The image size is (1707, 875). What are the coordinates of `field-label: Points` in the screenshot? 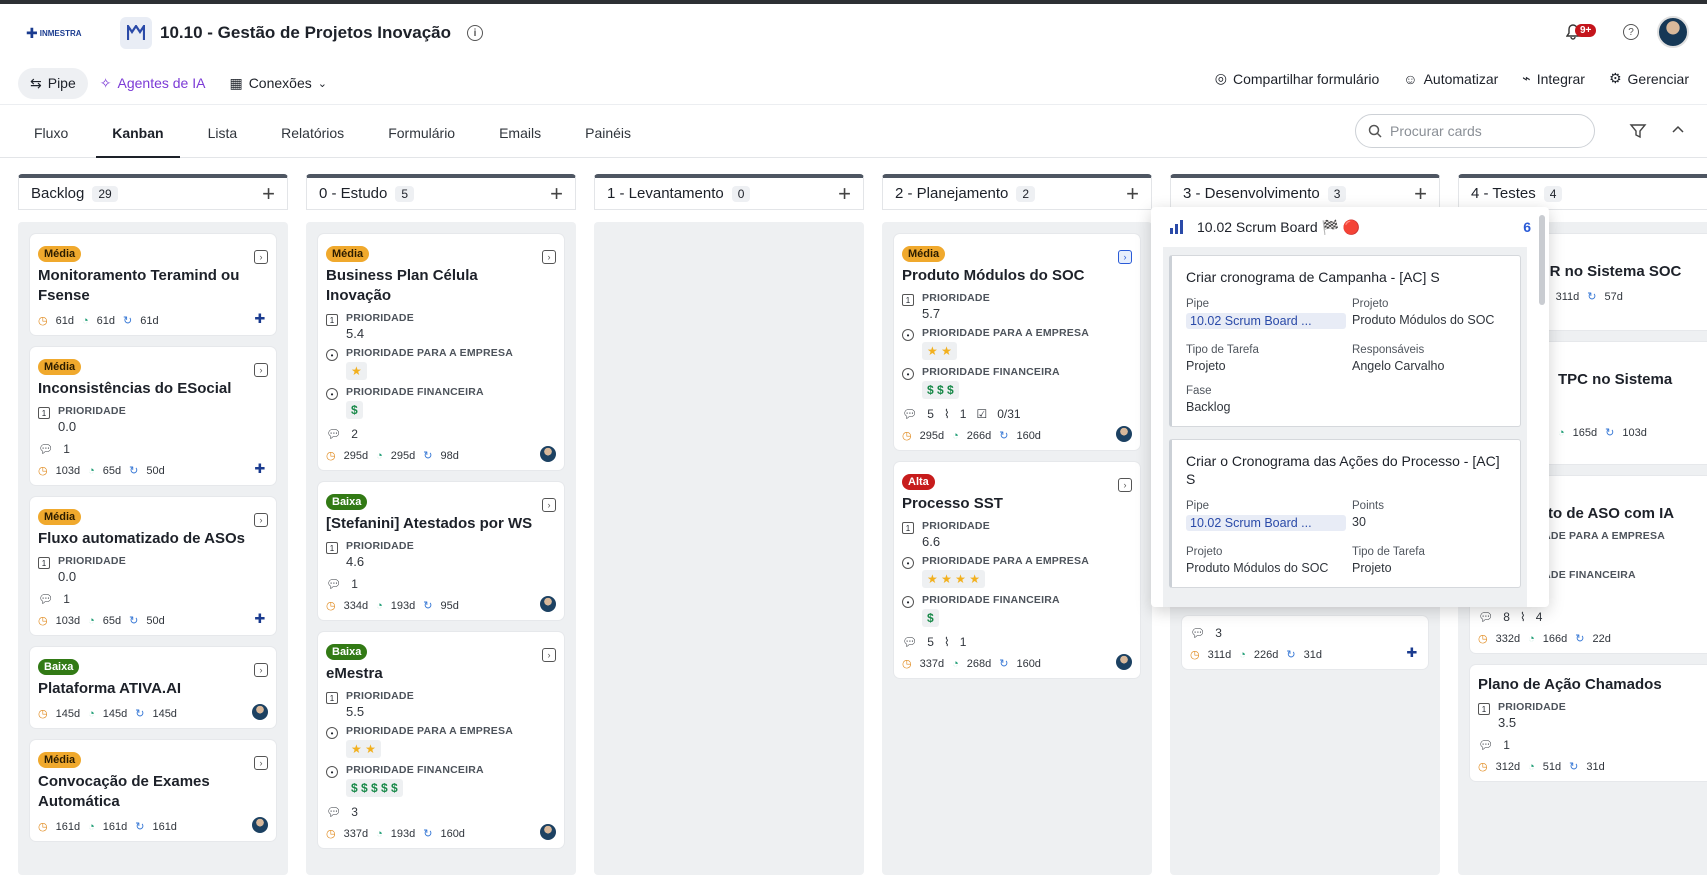 It's located at (1368, 506).